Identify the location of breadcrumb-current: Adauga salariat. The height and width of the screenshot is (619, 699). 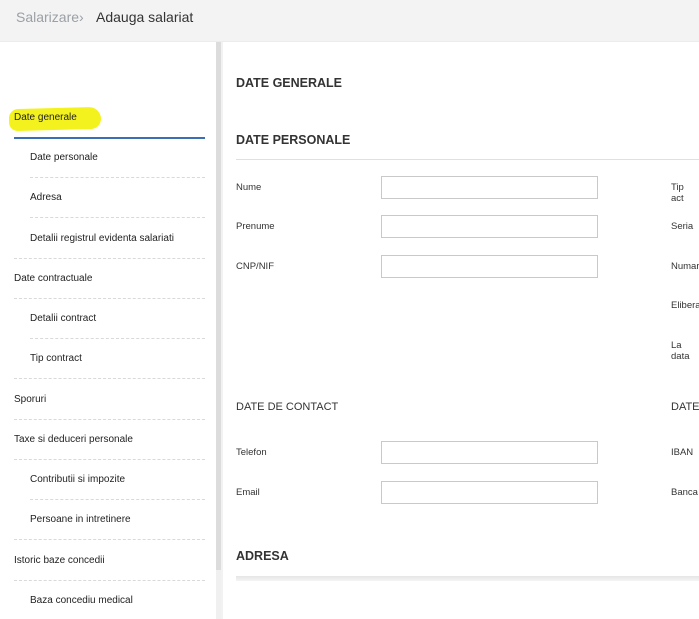
(145, 17).